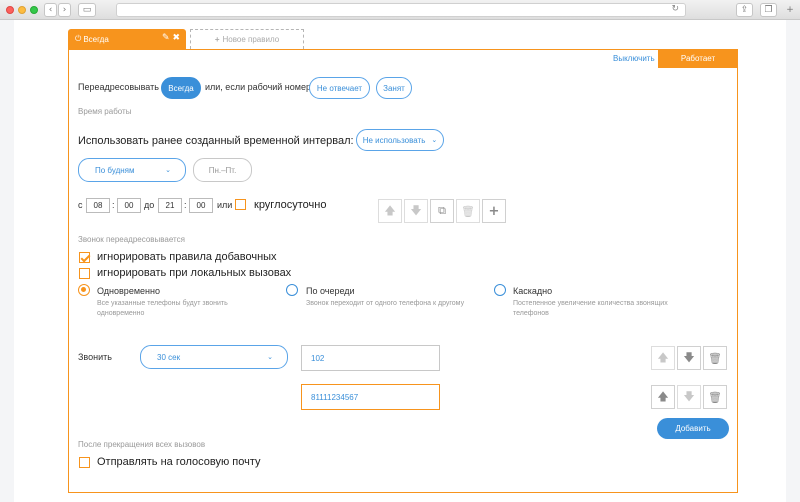 The width and height of the screenshot is (800, 502). Describe the element at coordinates (251, 39) in the screenshot. I see `tab-new-label: Новое правило` at that location.